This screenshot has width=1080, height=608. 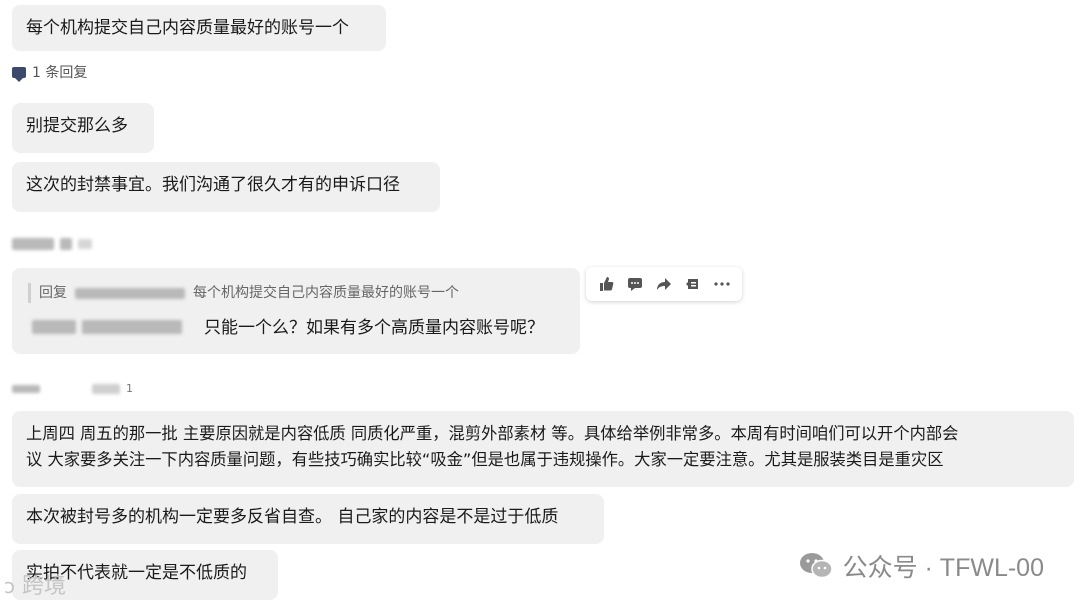 I want to click on thumbs-up-icon, so click(x=606, y=284).